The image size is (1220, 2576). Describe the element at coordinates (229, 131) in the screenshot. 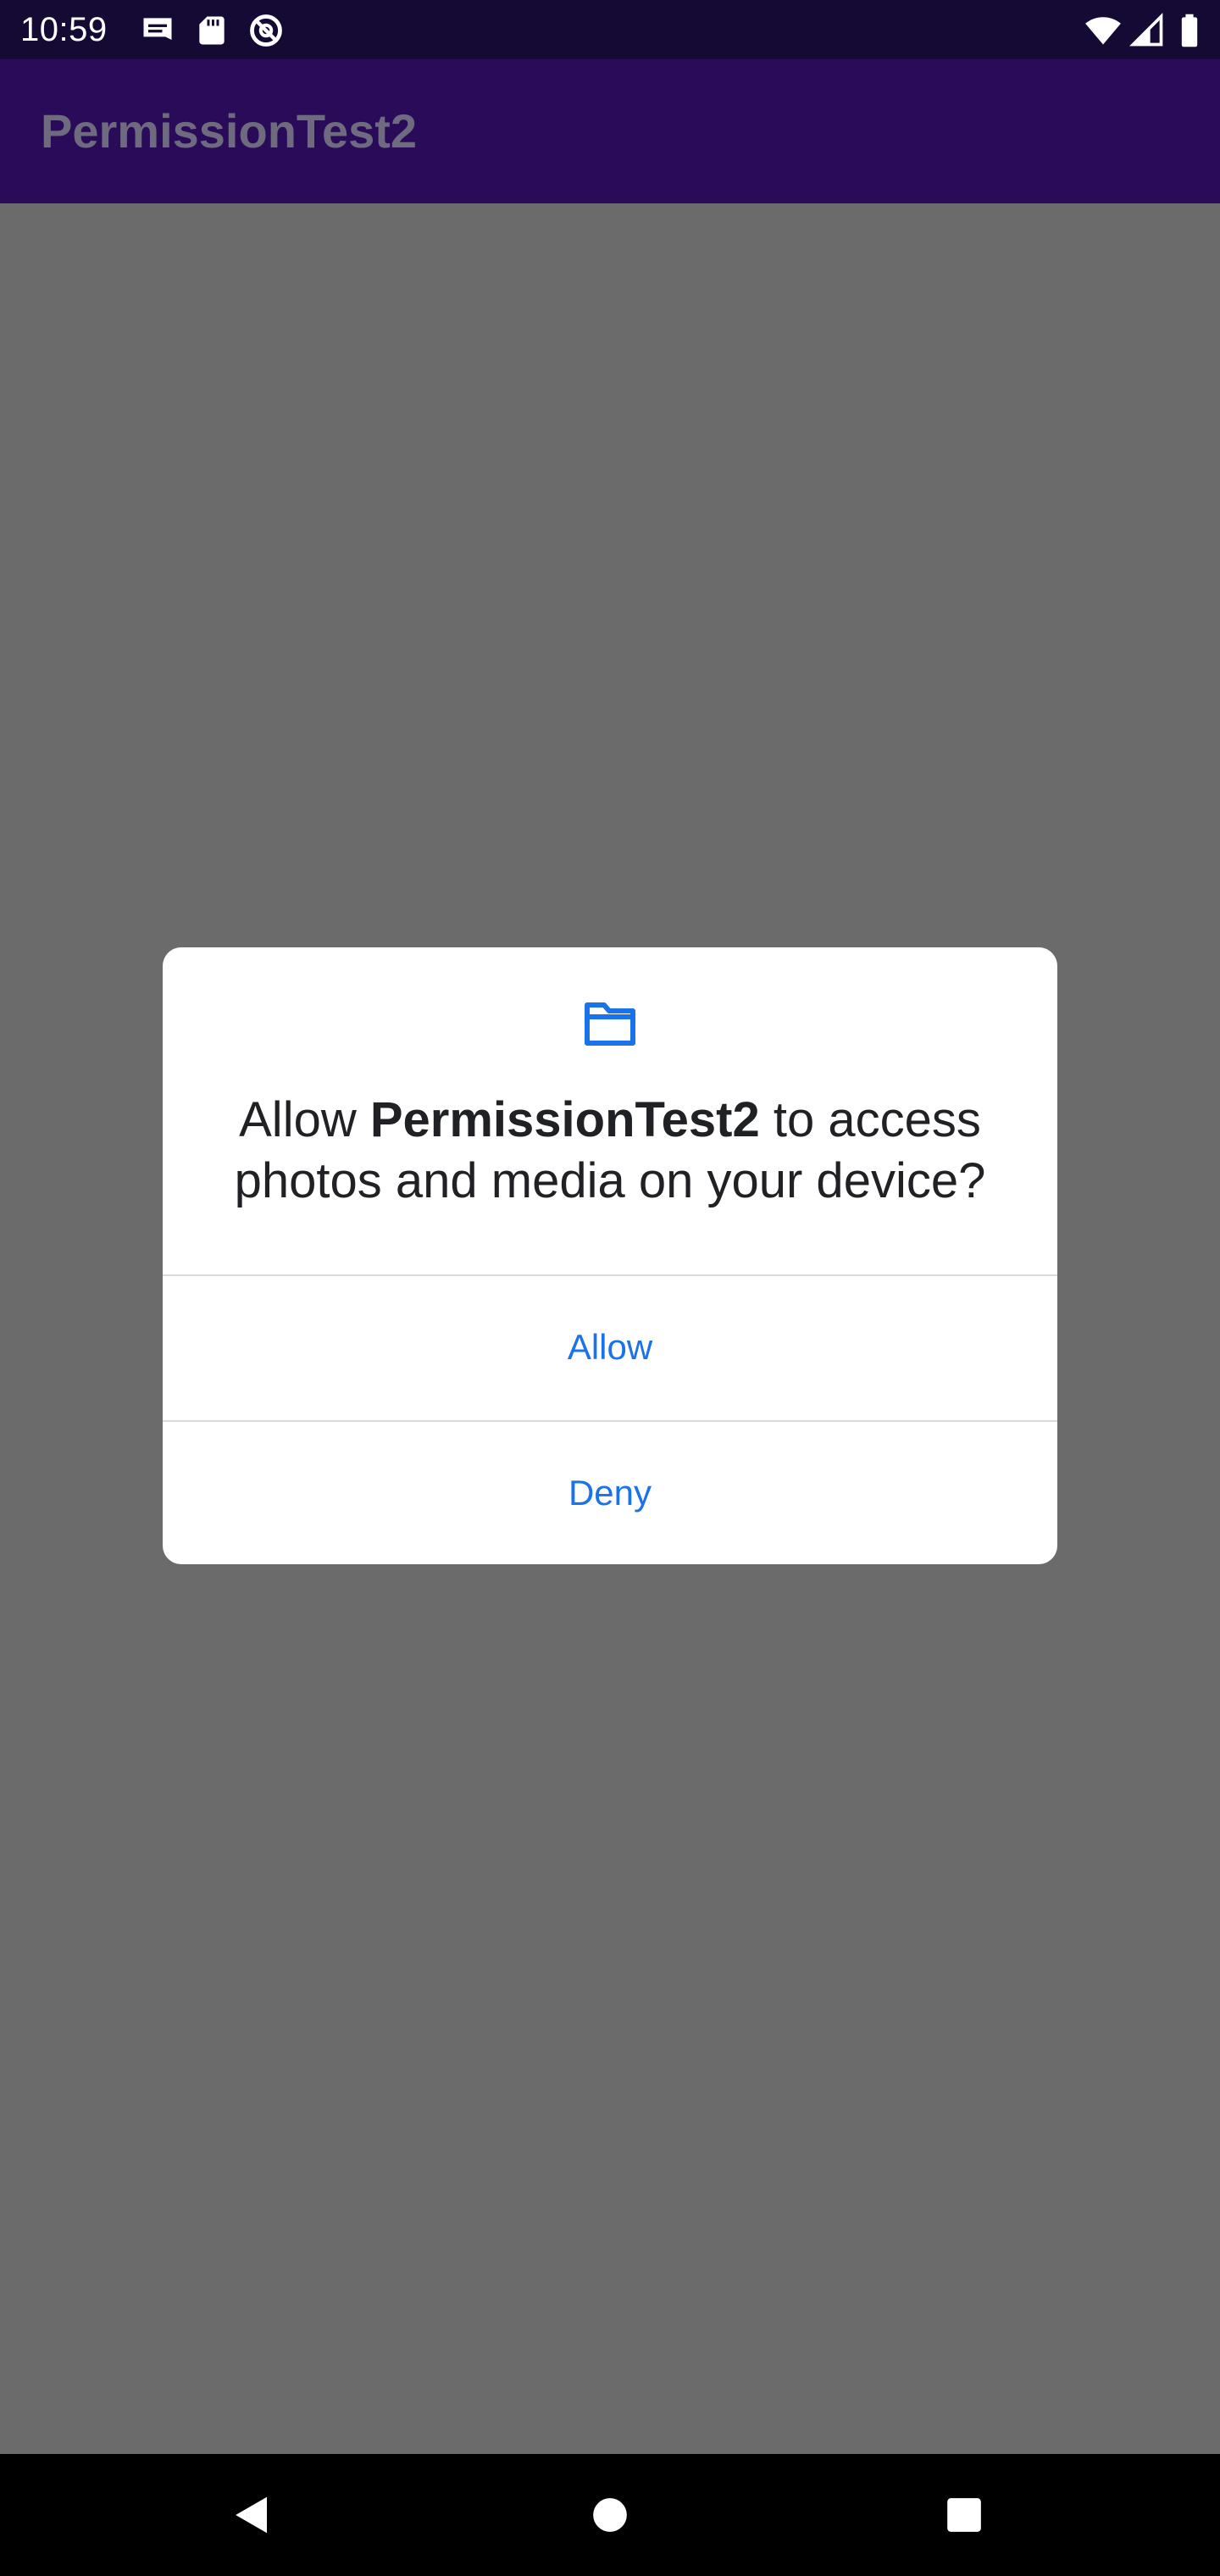

I see `app-title: PermissionTest2` at that location.